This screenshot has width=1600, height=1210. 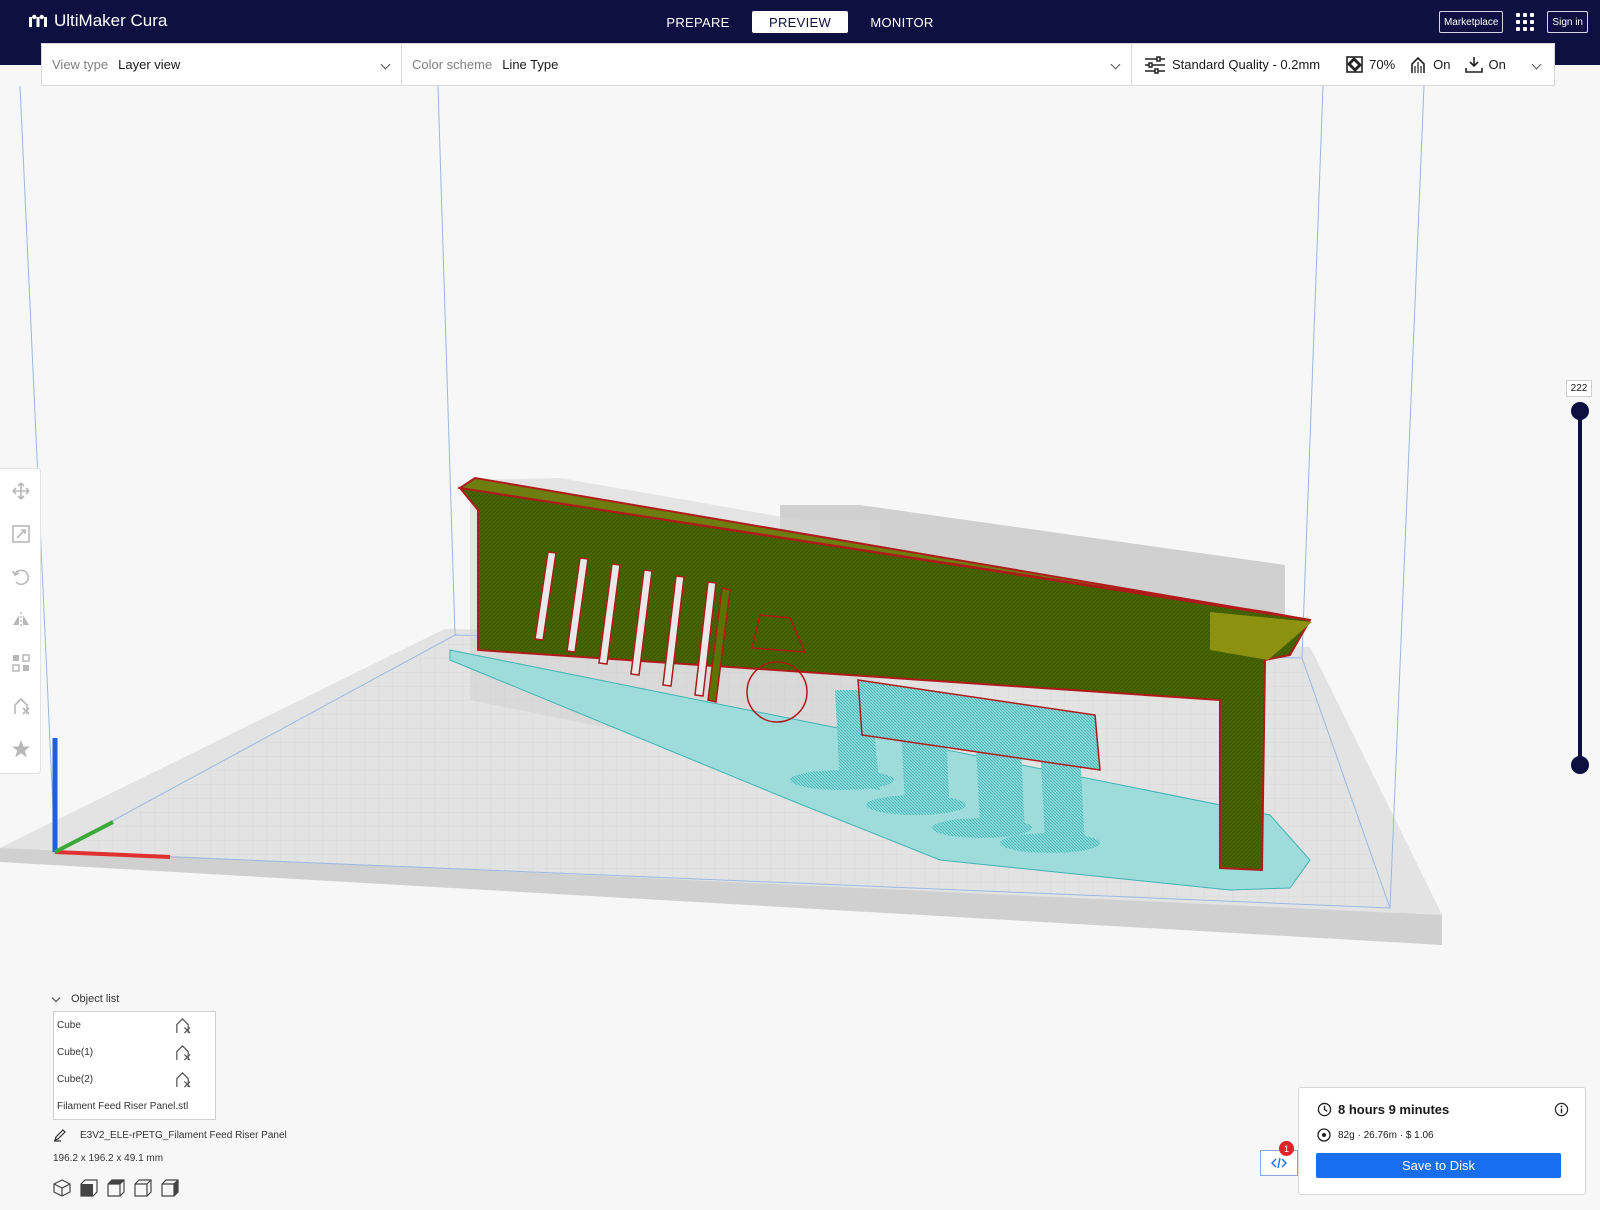 I want to click on tab-preview: PREVIEW, so click(x=800, y=22).